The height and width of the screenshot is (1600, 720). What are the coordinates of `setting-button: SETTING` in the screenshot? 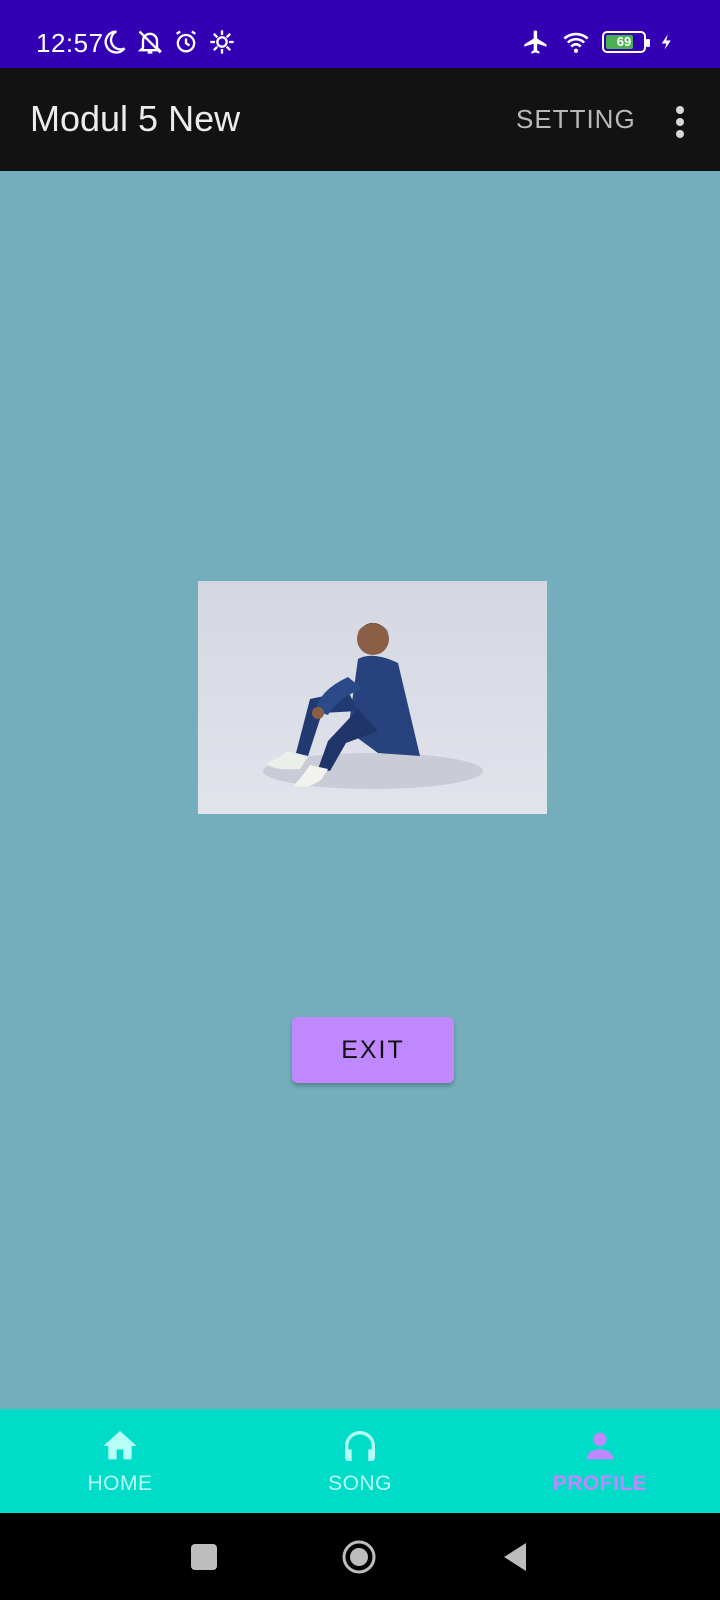 It's located at (576, 119).